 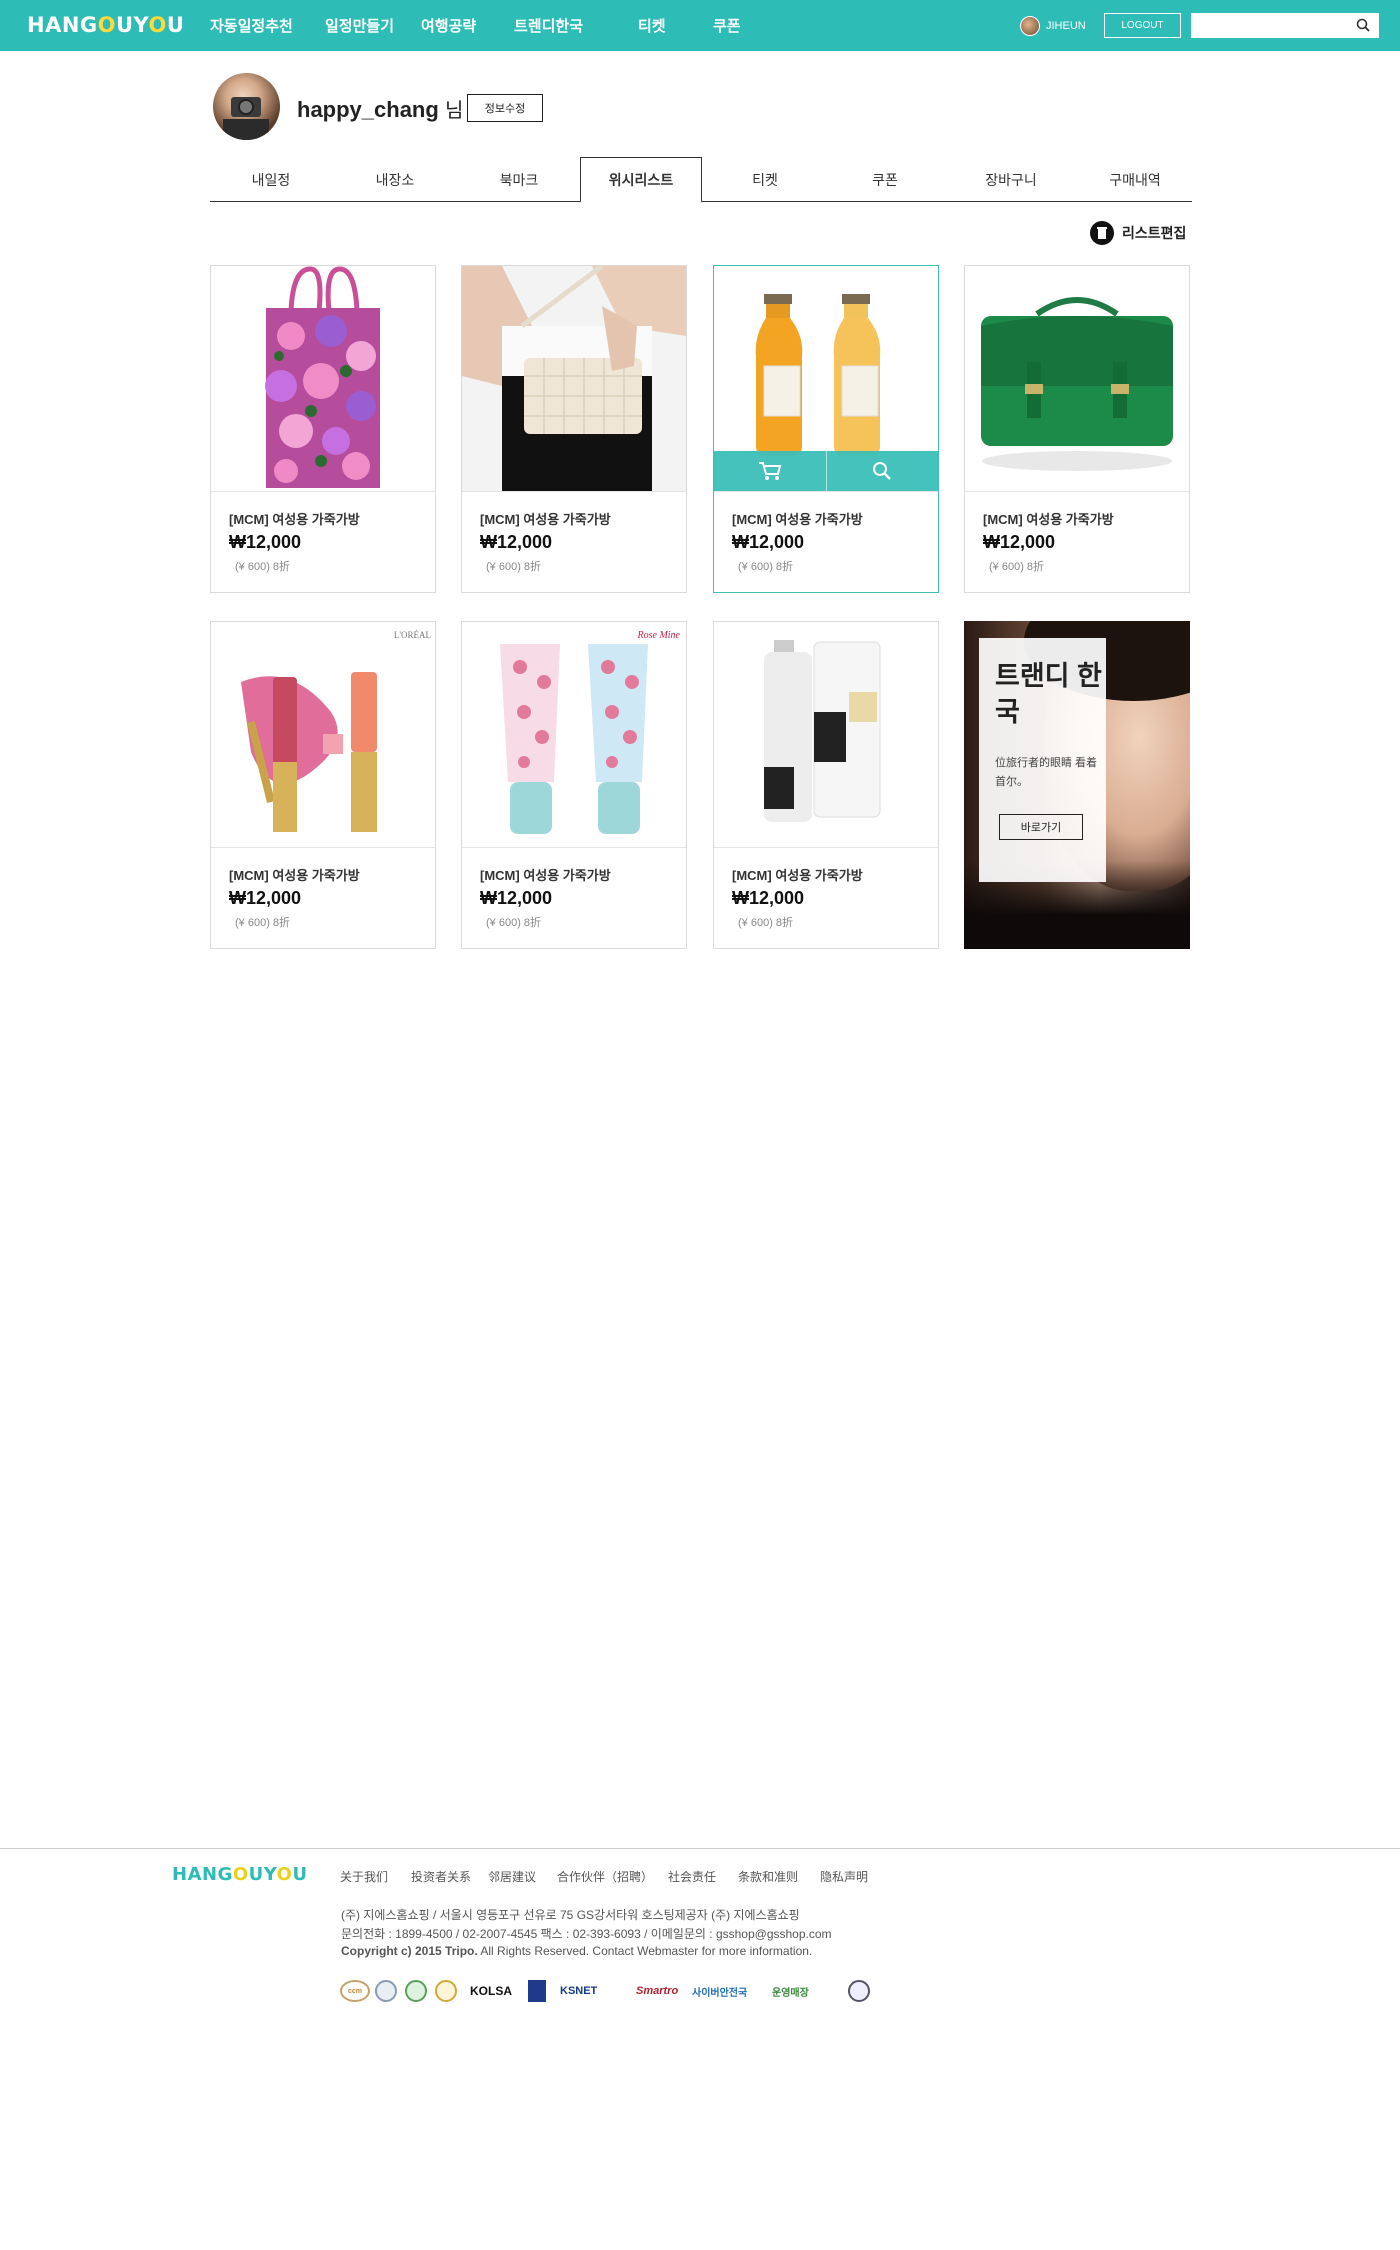 What do you see at coordinates (512, 1876) in the screenshot?
I see `footer-link-suggestions: 邻居建议` at bounding box center [512, 1876].